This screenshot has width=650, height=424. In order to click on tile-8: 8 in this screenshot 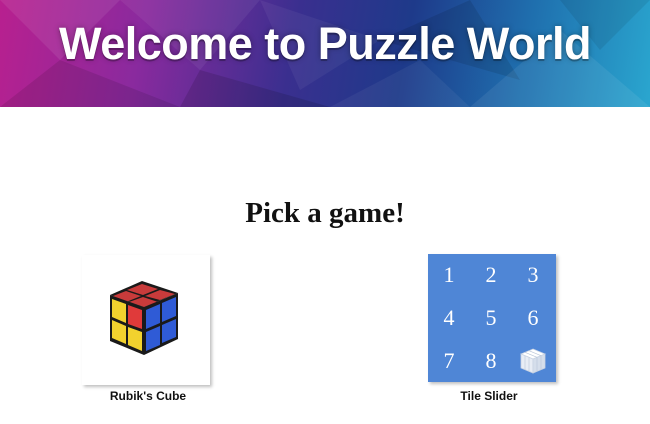, I will do `click(491, 360)`.